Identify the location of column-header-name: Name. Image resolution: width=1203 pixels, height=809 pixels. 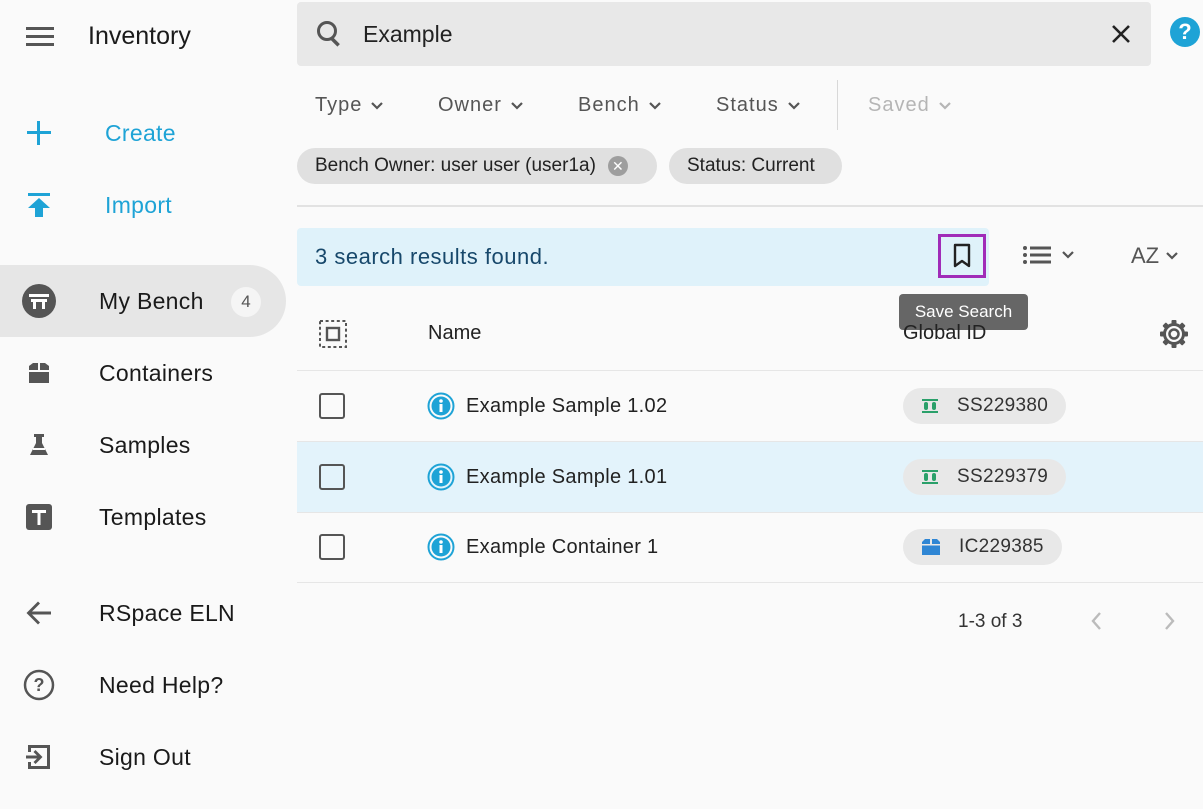
(454, 333).